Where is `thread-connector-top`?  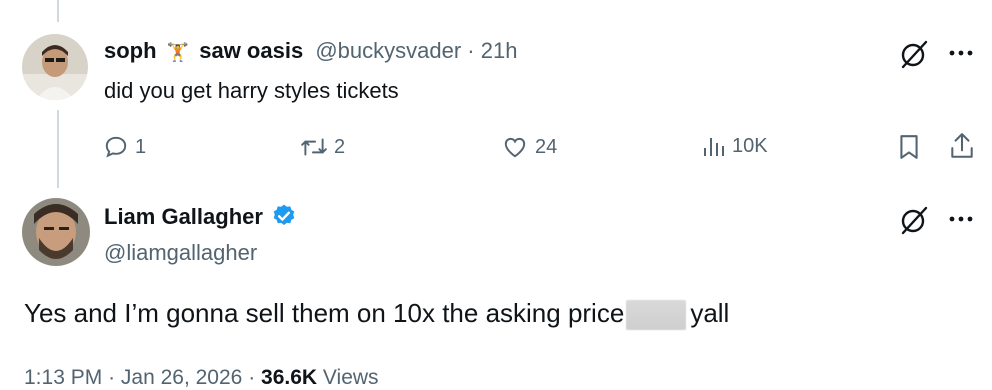 thread-connector-top is located at coordinates (58, 11).